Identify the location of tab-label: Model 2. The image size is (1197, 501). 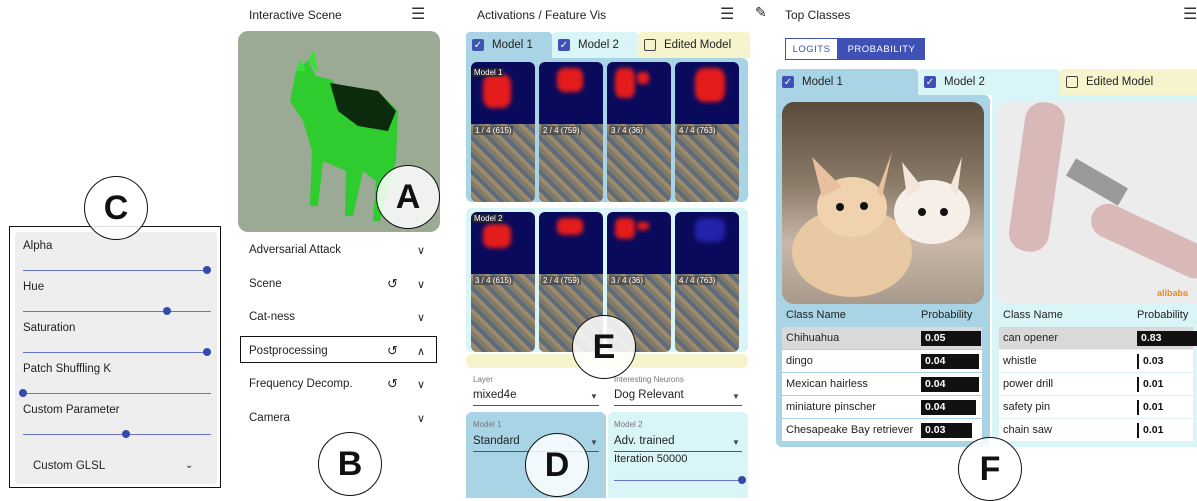
(598, 45).